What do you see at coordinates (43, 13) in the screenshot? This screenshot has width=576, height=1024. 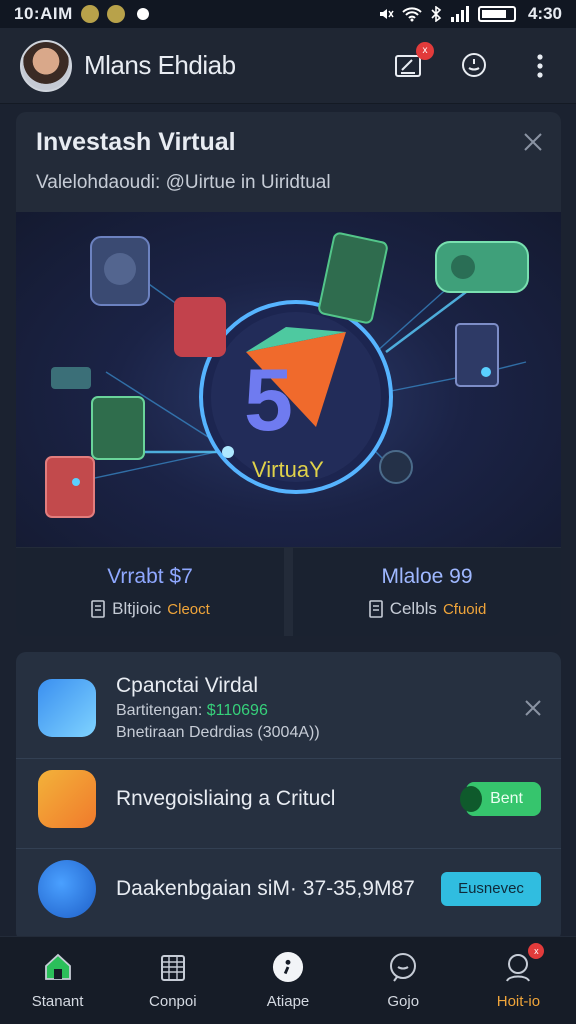 I see `status-time: 10:AIM` at bounding box center [43, 13].